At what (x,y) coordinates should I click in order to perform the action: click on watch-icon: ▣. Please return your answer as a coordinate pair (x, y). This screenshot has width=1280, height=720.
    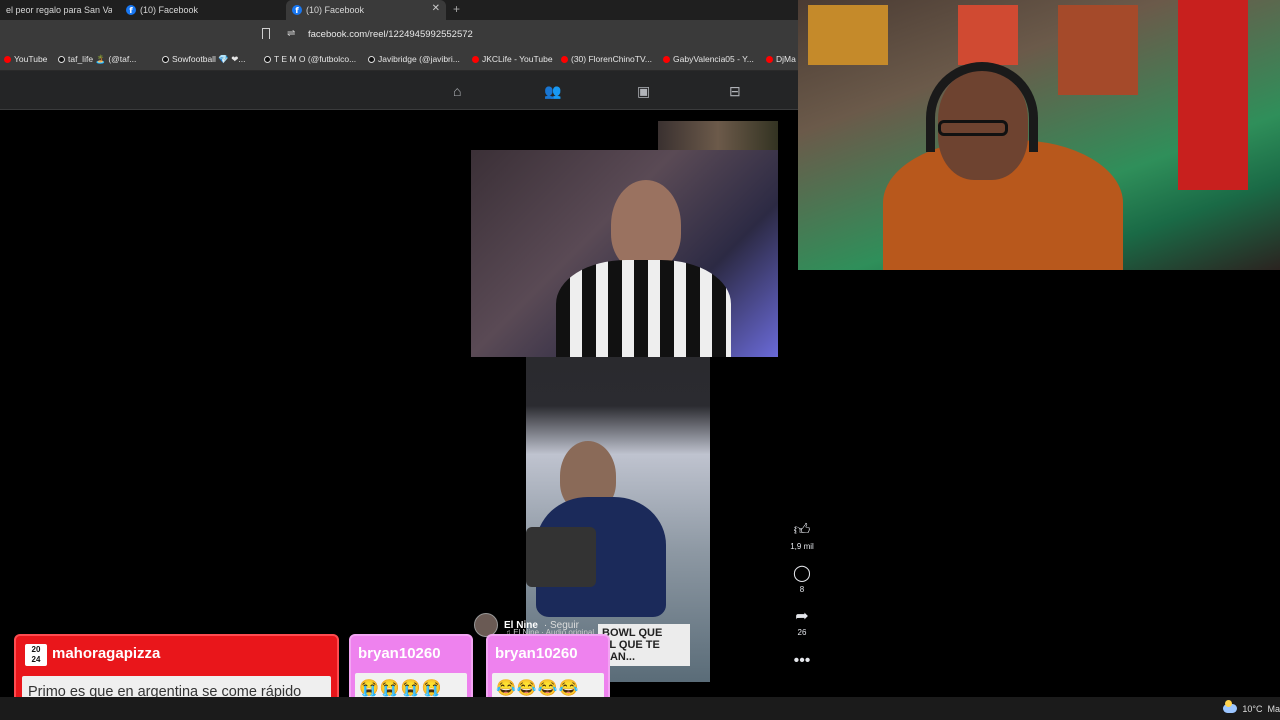
    Looking at the image, I should click on (643, 91).